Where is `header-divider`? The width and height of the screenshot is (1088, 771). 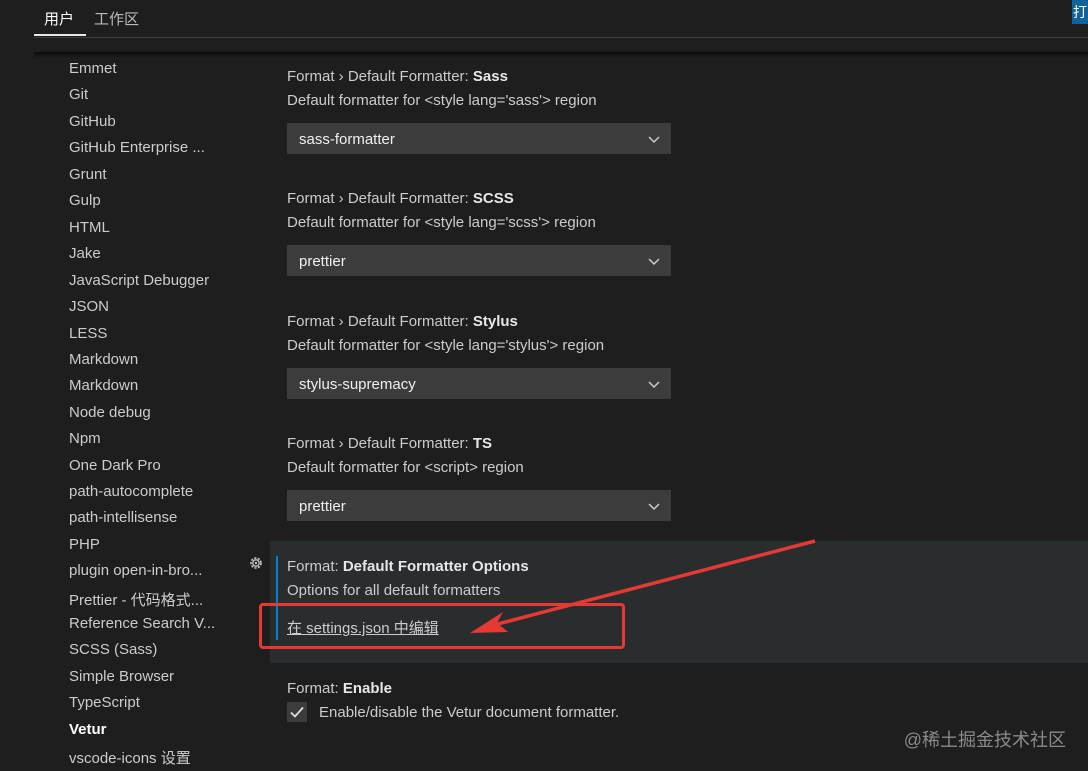 header-divider is located at coordinates (561, 37).